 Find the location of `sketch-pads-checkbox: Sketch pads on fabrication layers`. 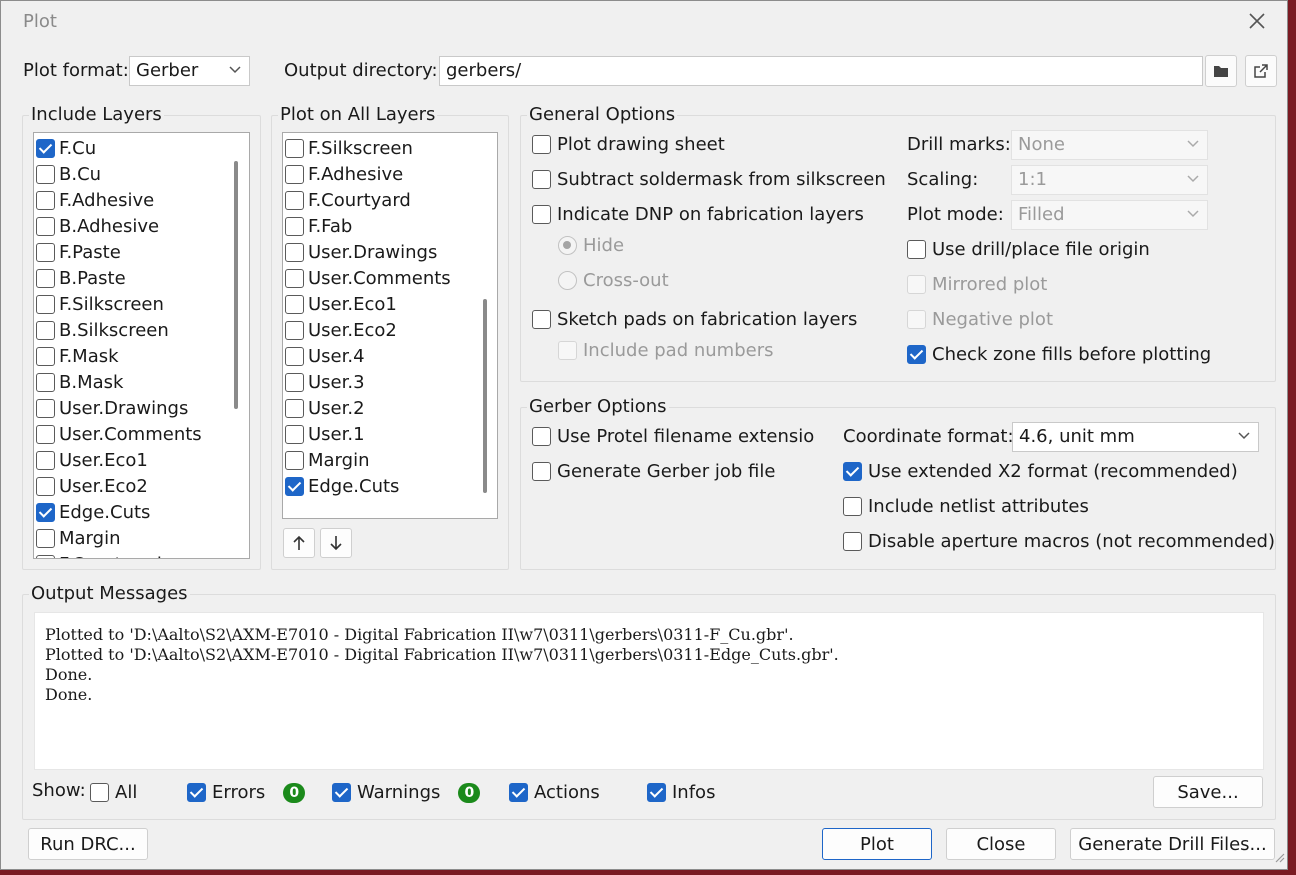

sketch-pads-checkbox: Sketch pads on fabrication layers is located at coordinates (694, 319).